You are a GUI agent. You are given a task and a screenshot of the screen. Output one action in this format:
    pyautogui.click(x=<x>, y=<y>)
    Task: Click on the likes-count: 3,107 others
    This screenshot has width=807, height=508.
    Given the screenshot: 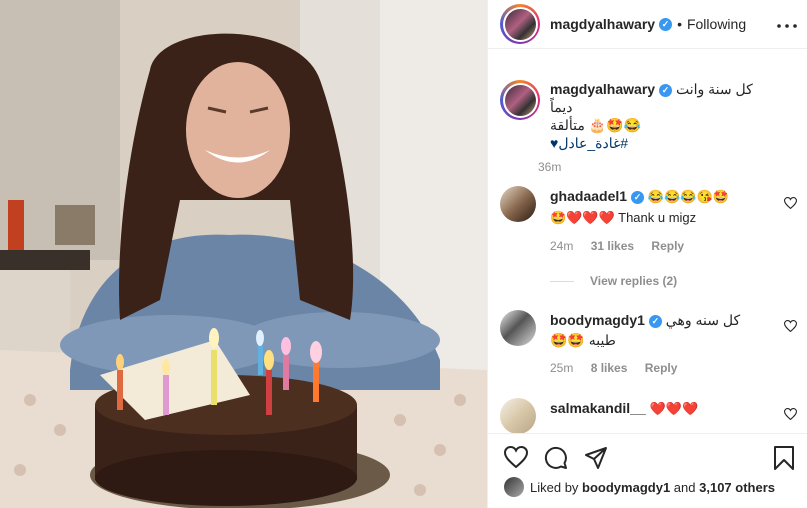 What is the action you would take?
    pyautogui.click(x=737, y=487)
    